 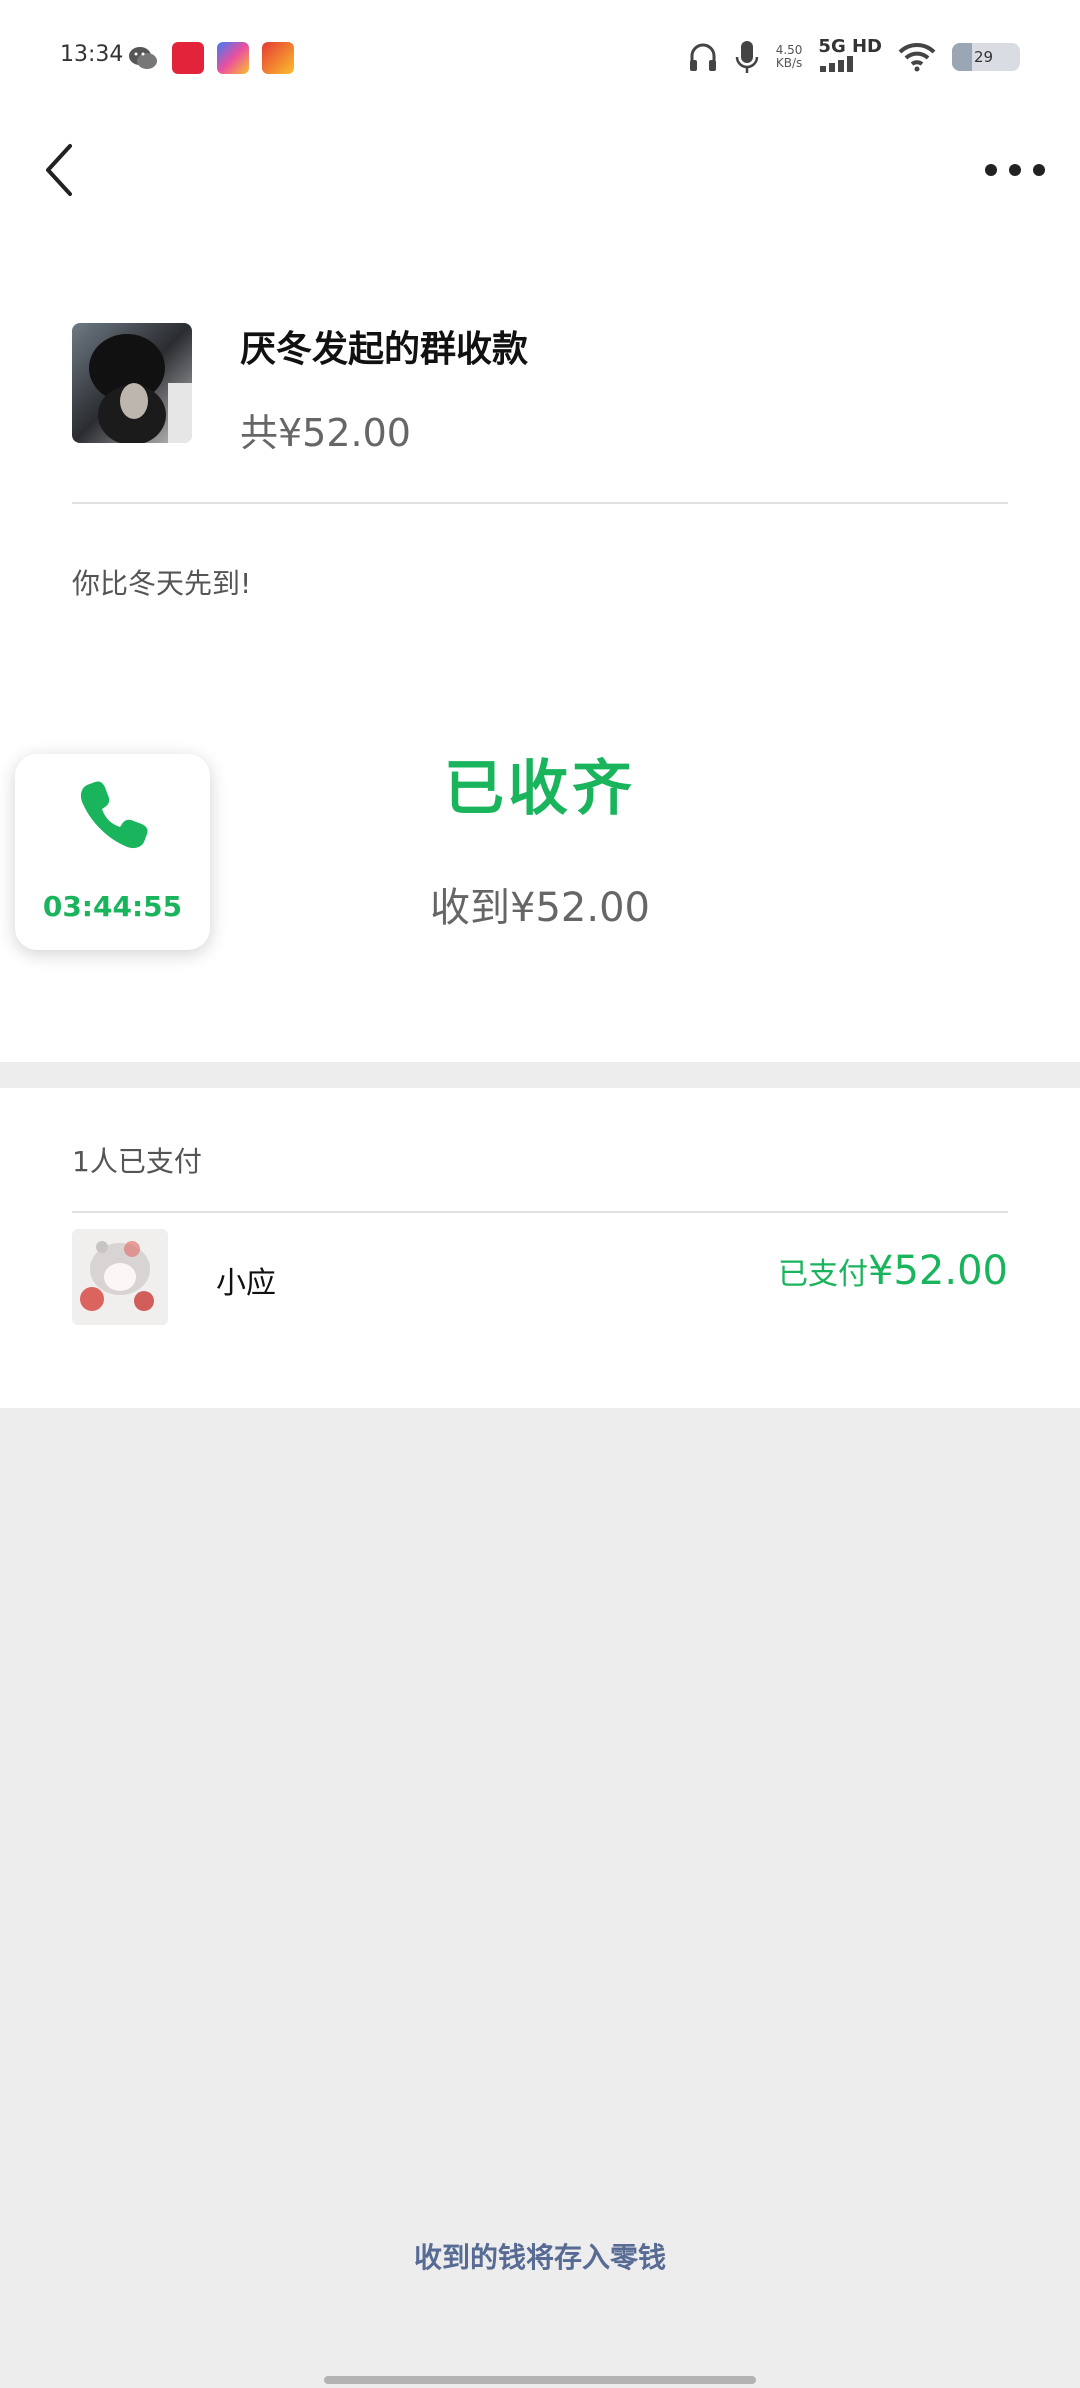 I want to click on battery-indicator: 29, so click(x=986, y=57).